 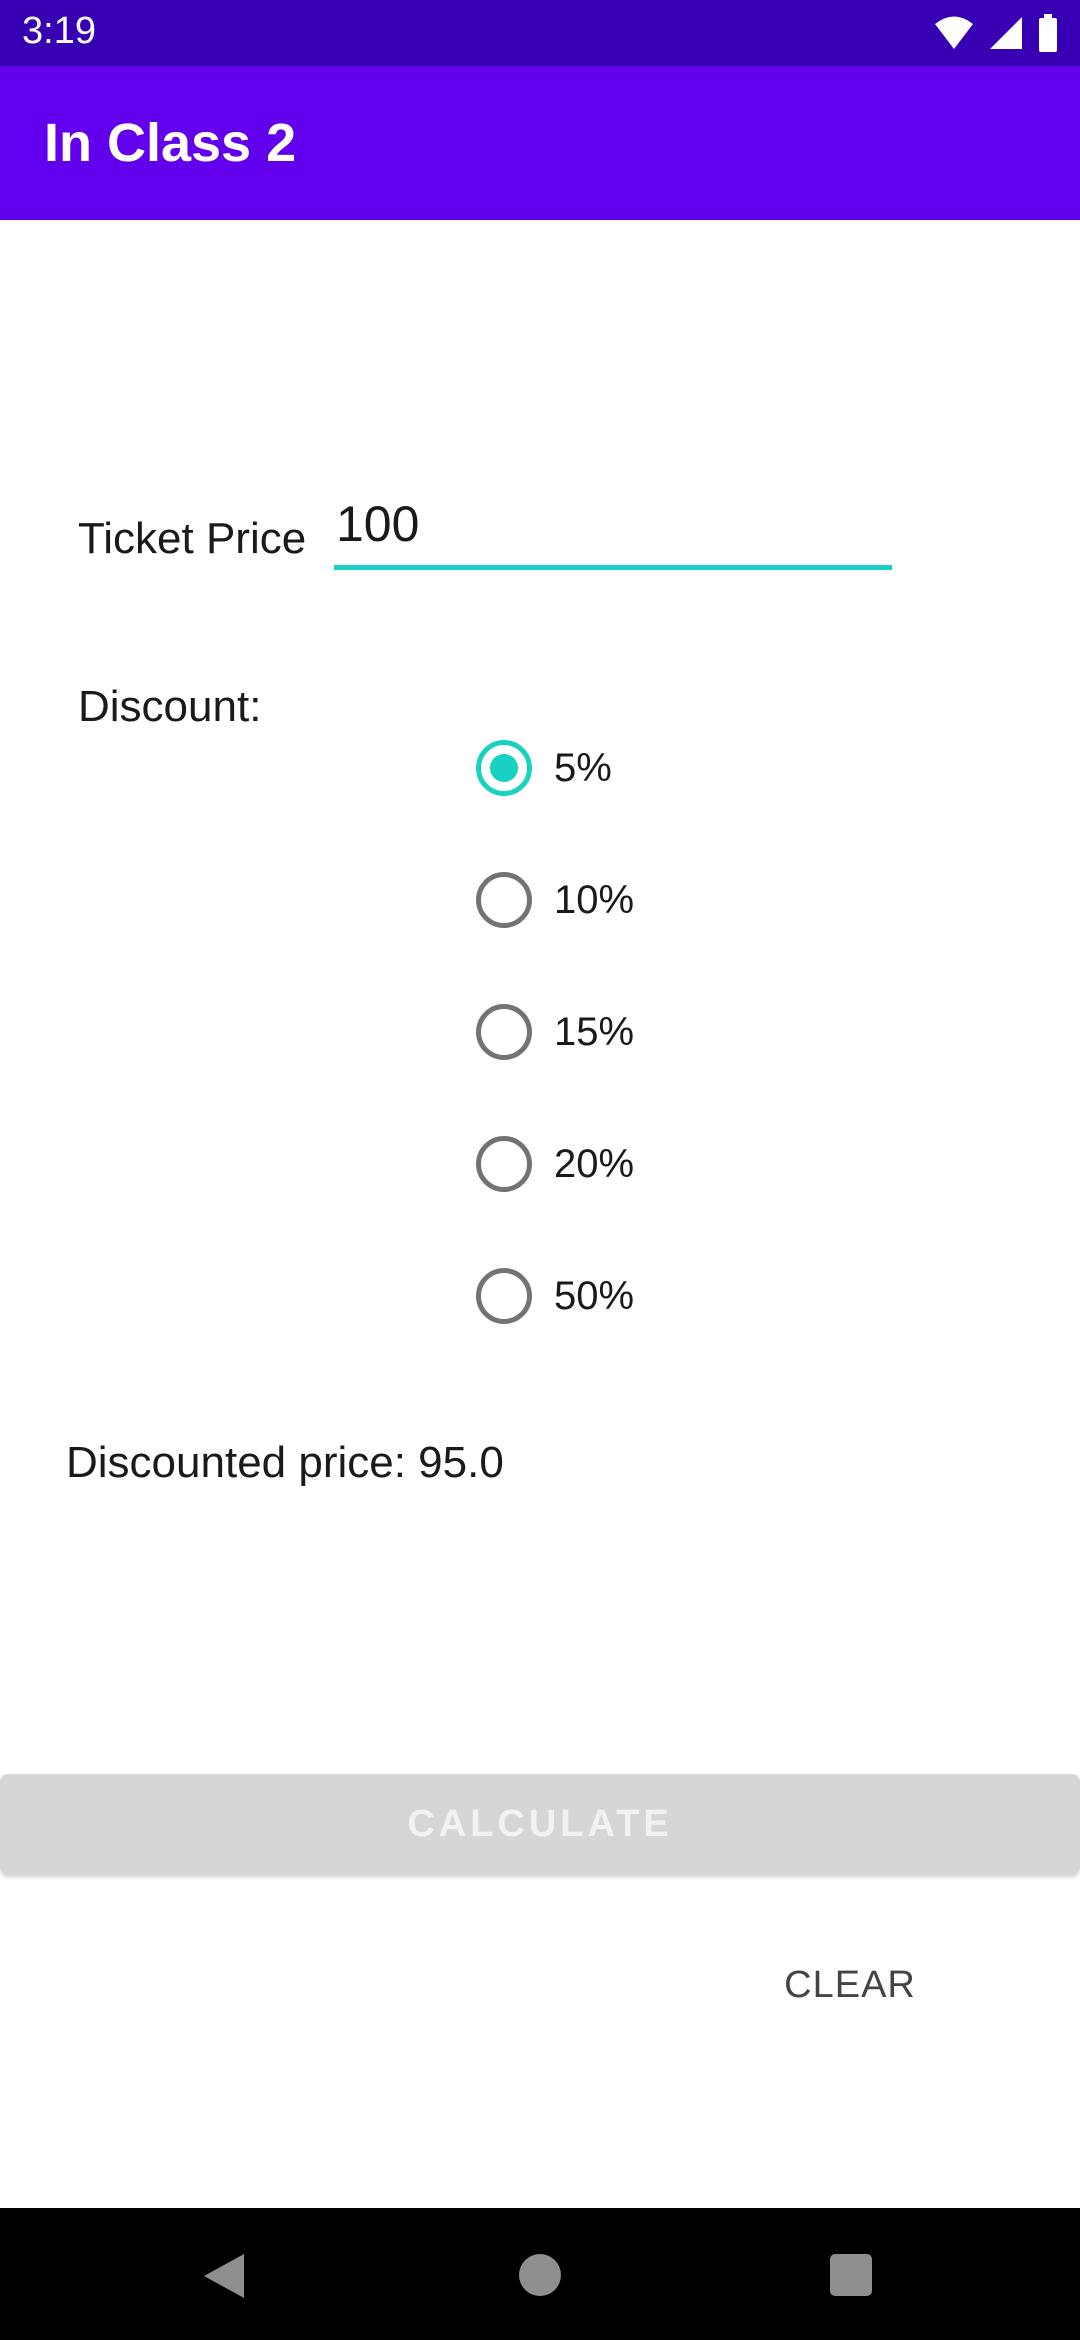 I want to click on status-icons, so click(x=996, y=33).